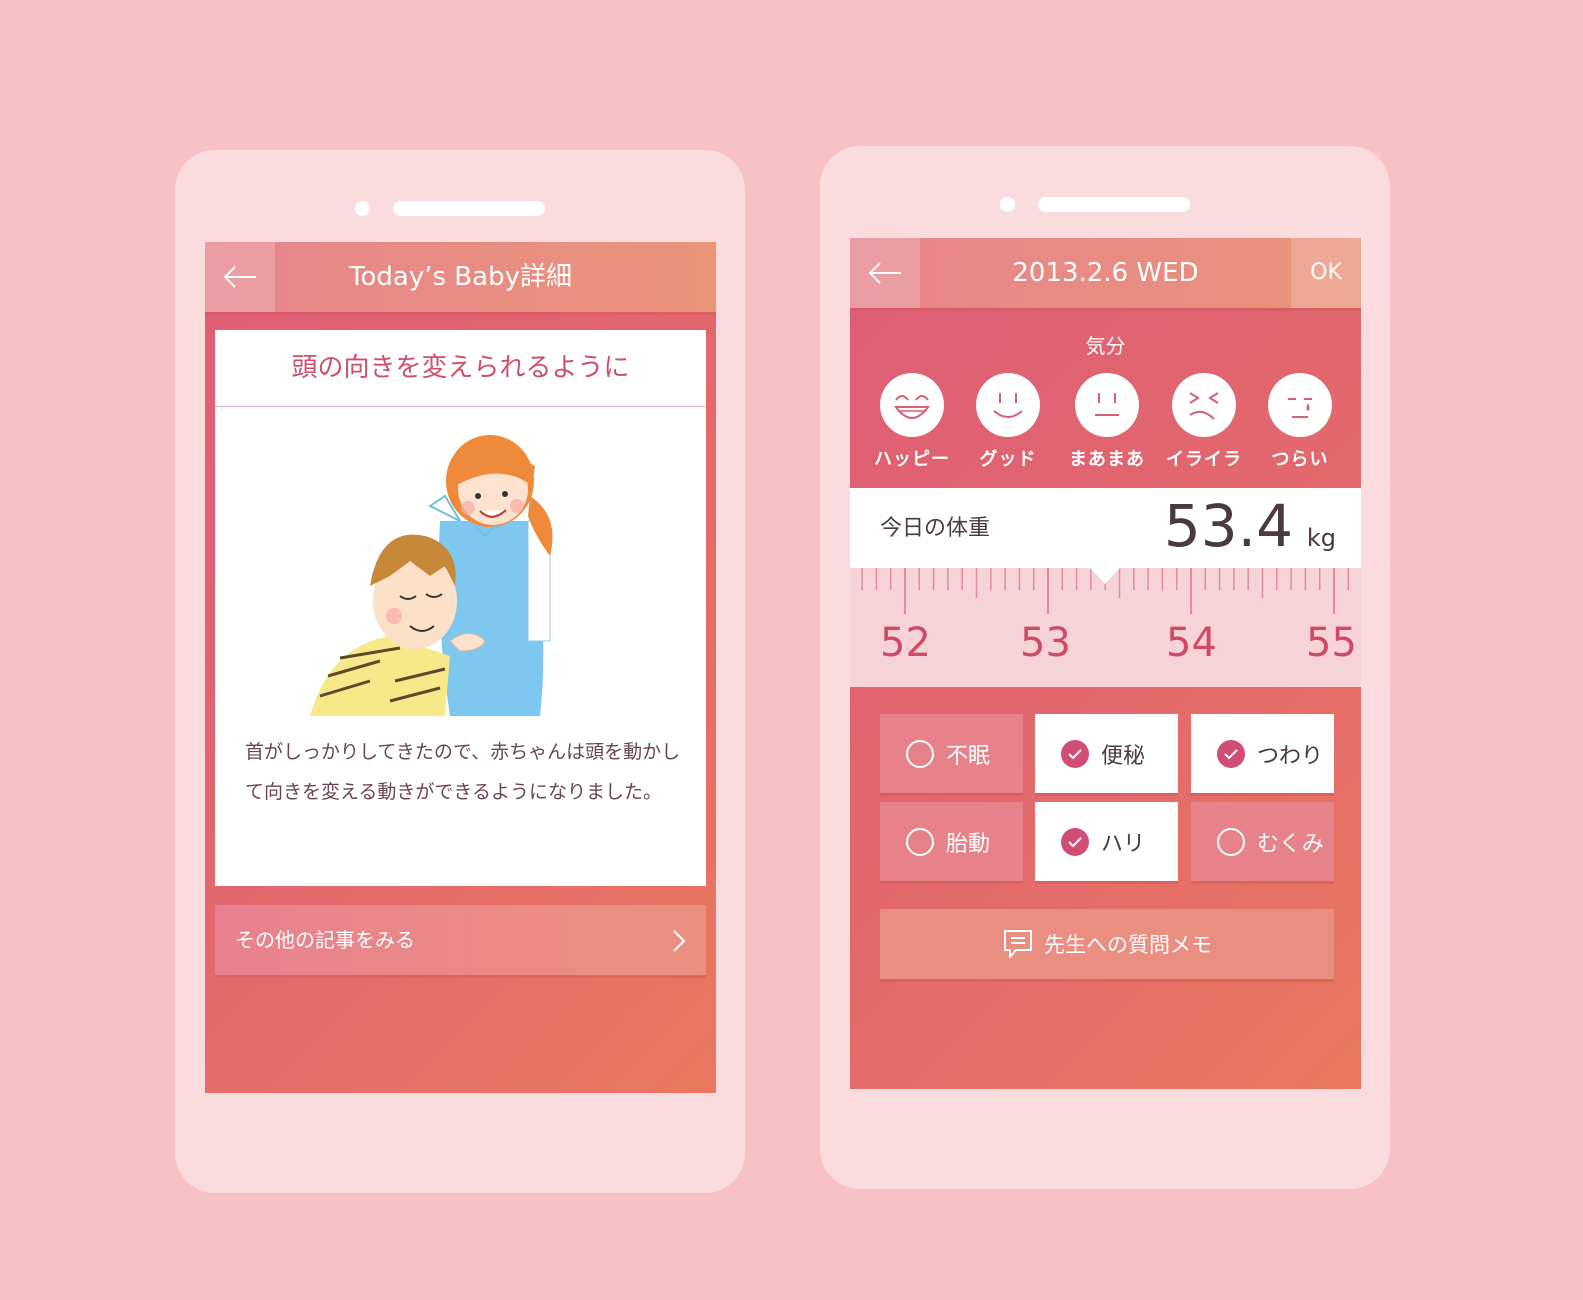 The image size is (1583, 1300). Describe the element at coordinates (1105, 576) in the screenshot. I see `ruler-pointer-icon` at that location.